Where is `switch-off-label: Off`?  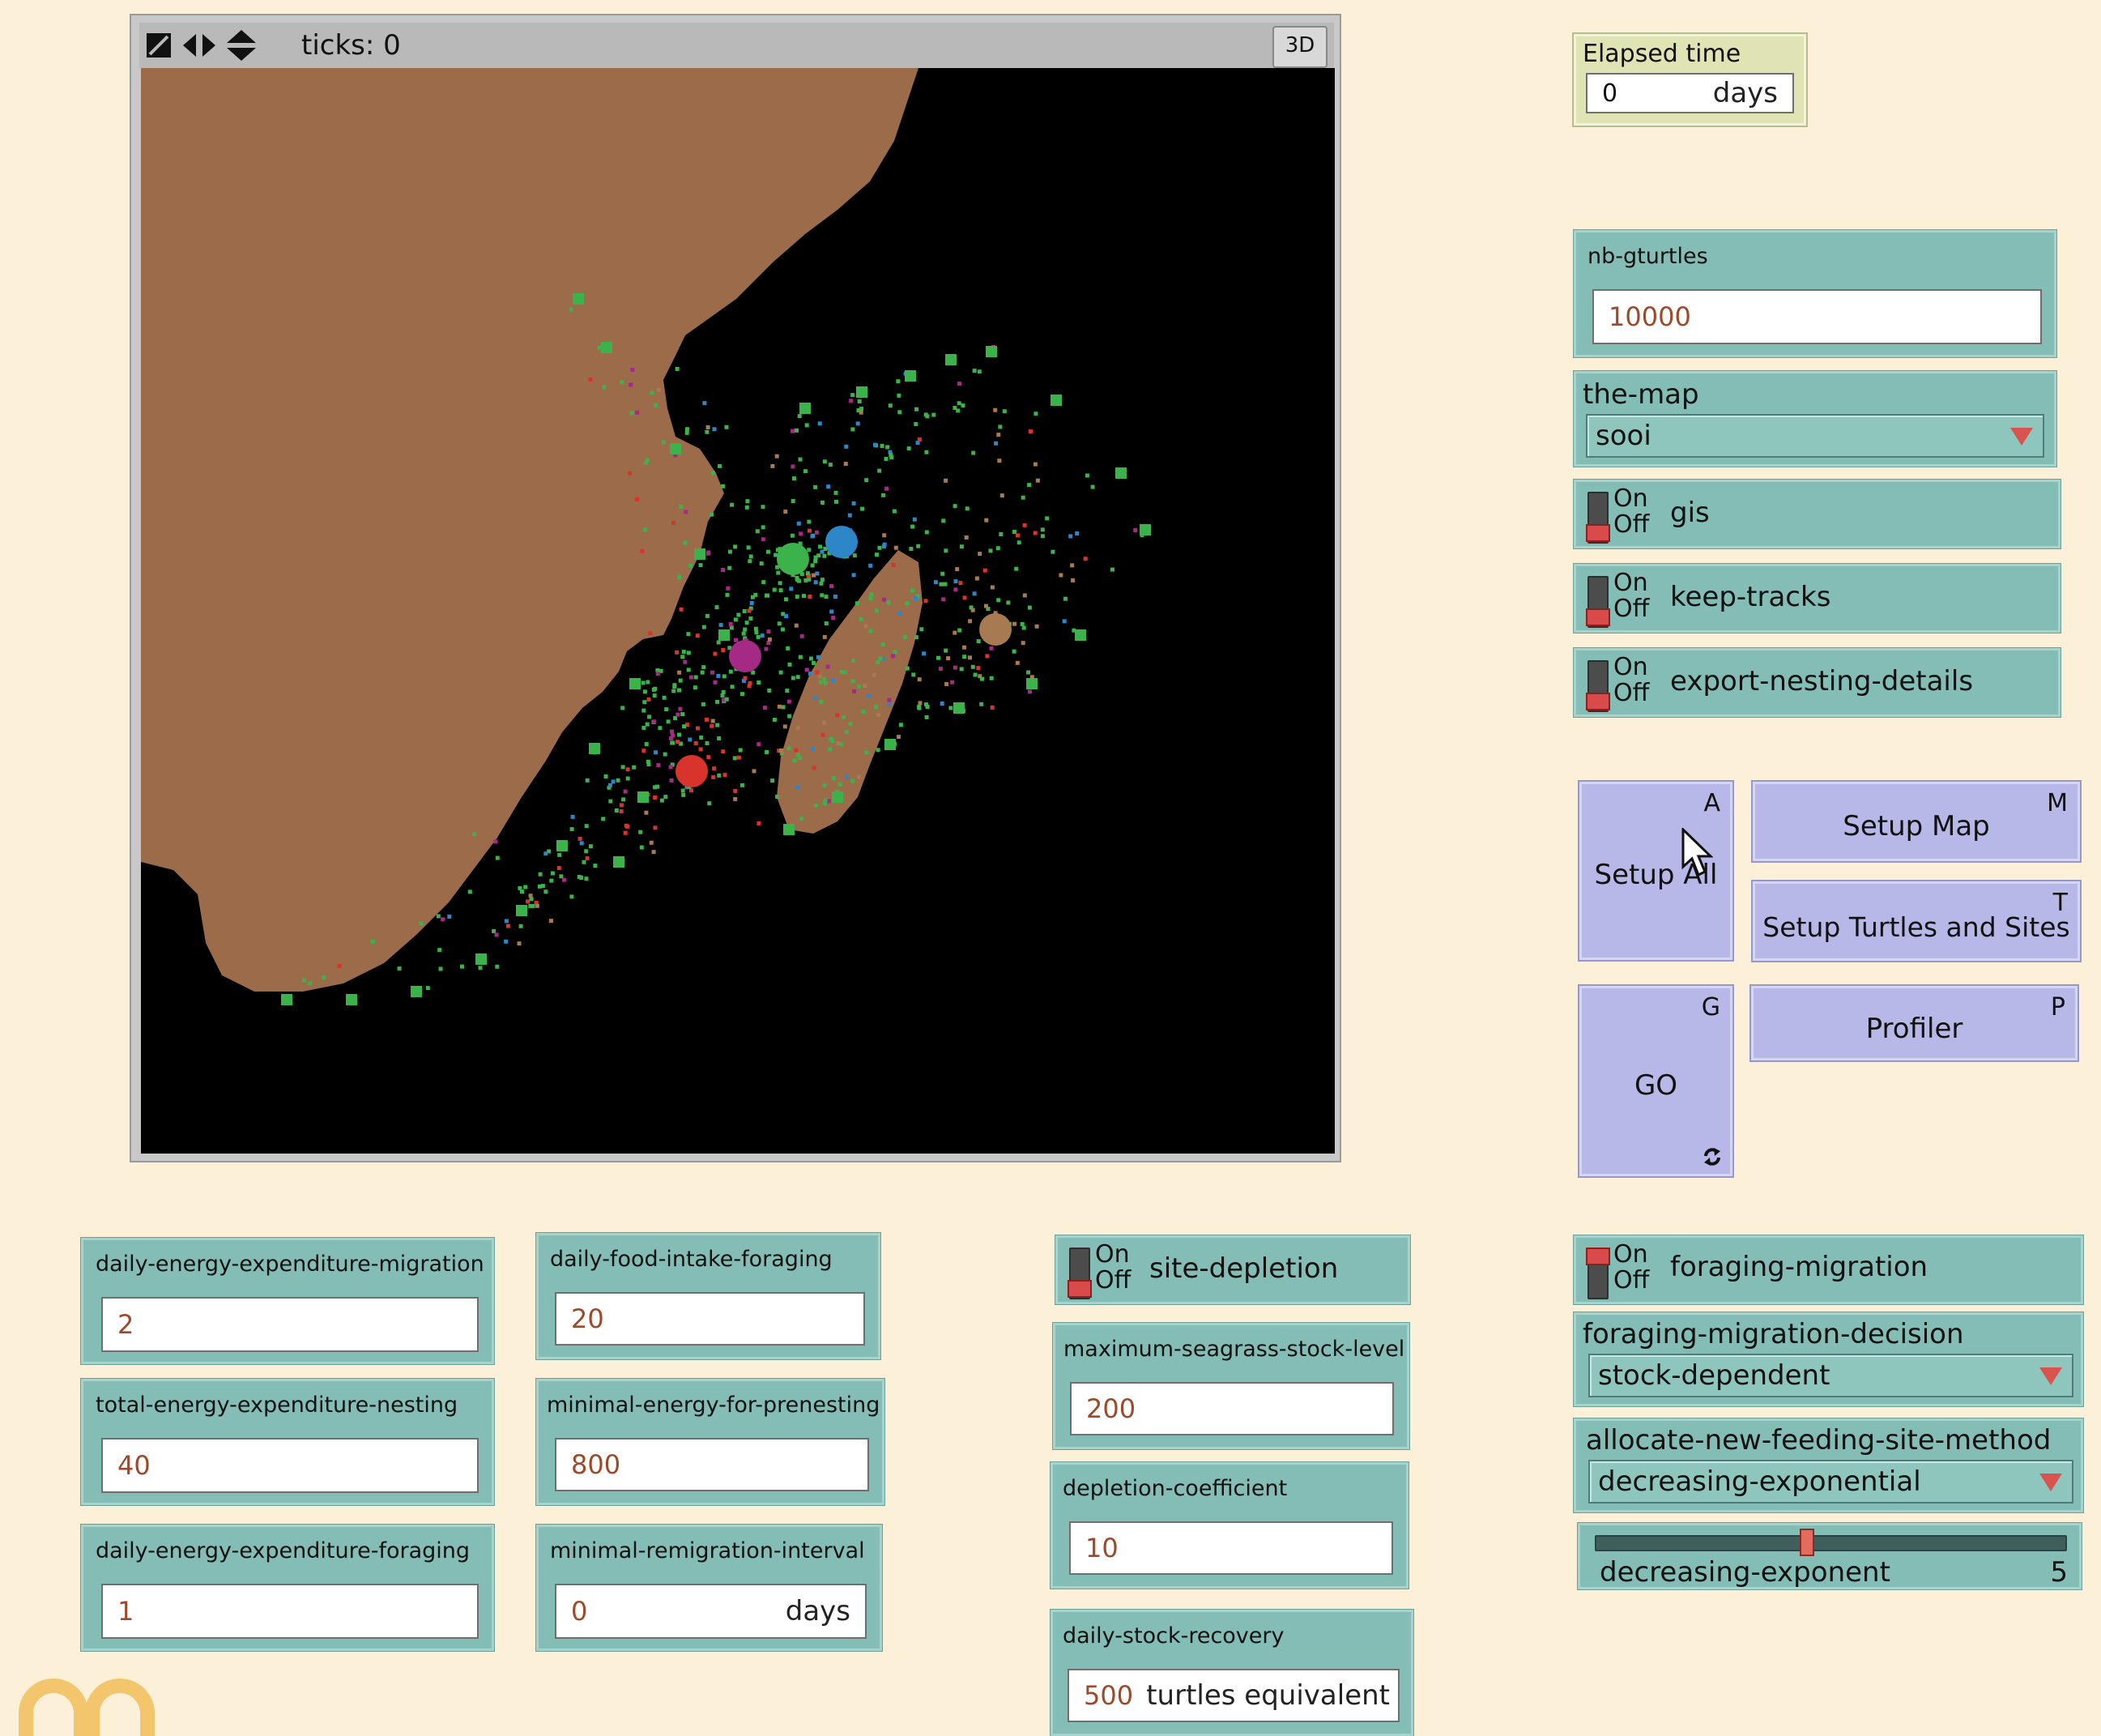
switch-off-label: Off is located at coordinates (1113, 1280).